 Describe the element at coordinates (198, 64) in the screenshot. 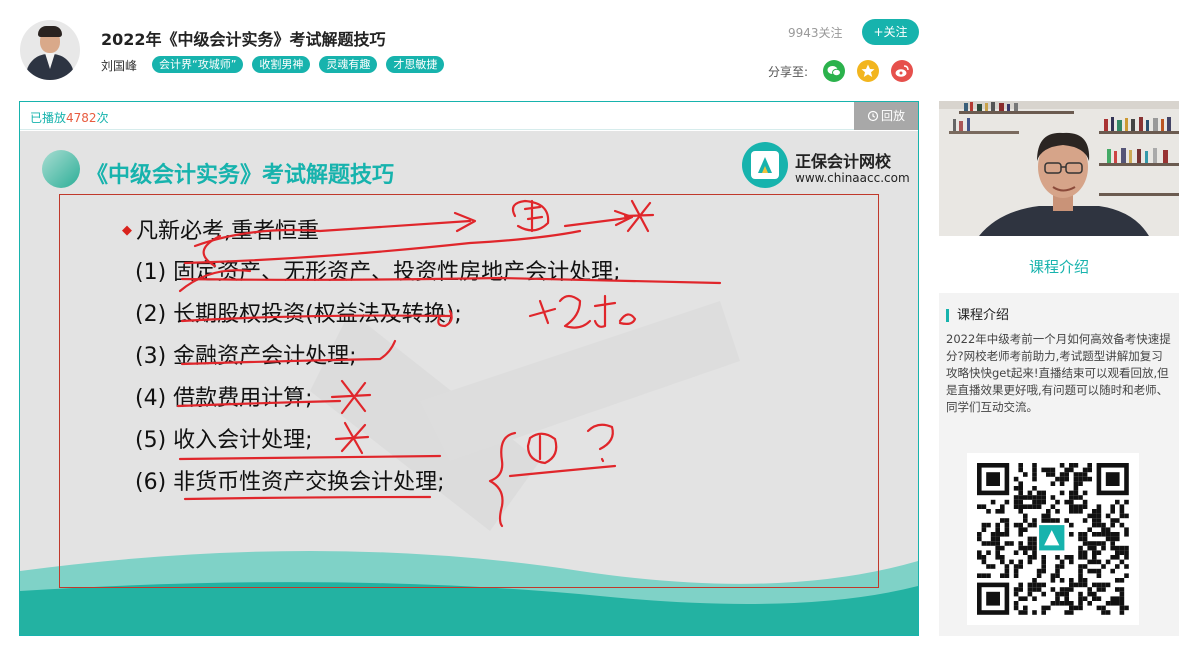

I see `teacher-tag: 会计界“攻城师”` at that location.